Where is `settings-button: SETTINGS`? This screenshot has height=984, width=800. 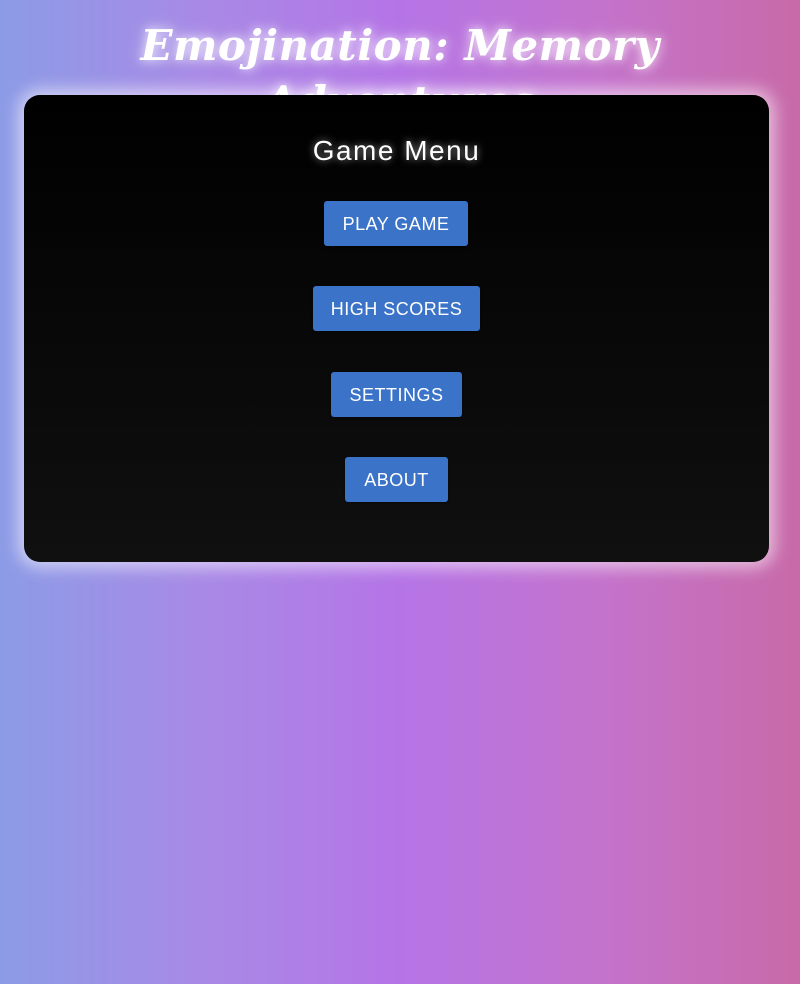 settings-button: SETTINGS is located at coordinates (396, 394).